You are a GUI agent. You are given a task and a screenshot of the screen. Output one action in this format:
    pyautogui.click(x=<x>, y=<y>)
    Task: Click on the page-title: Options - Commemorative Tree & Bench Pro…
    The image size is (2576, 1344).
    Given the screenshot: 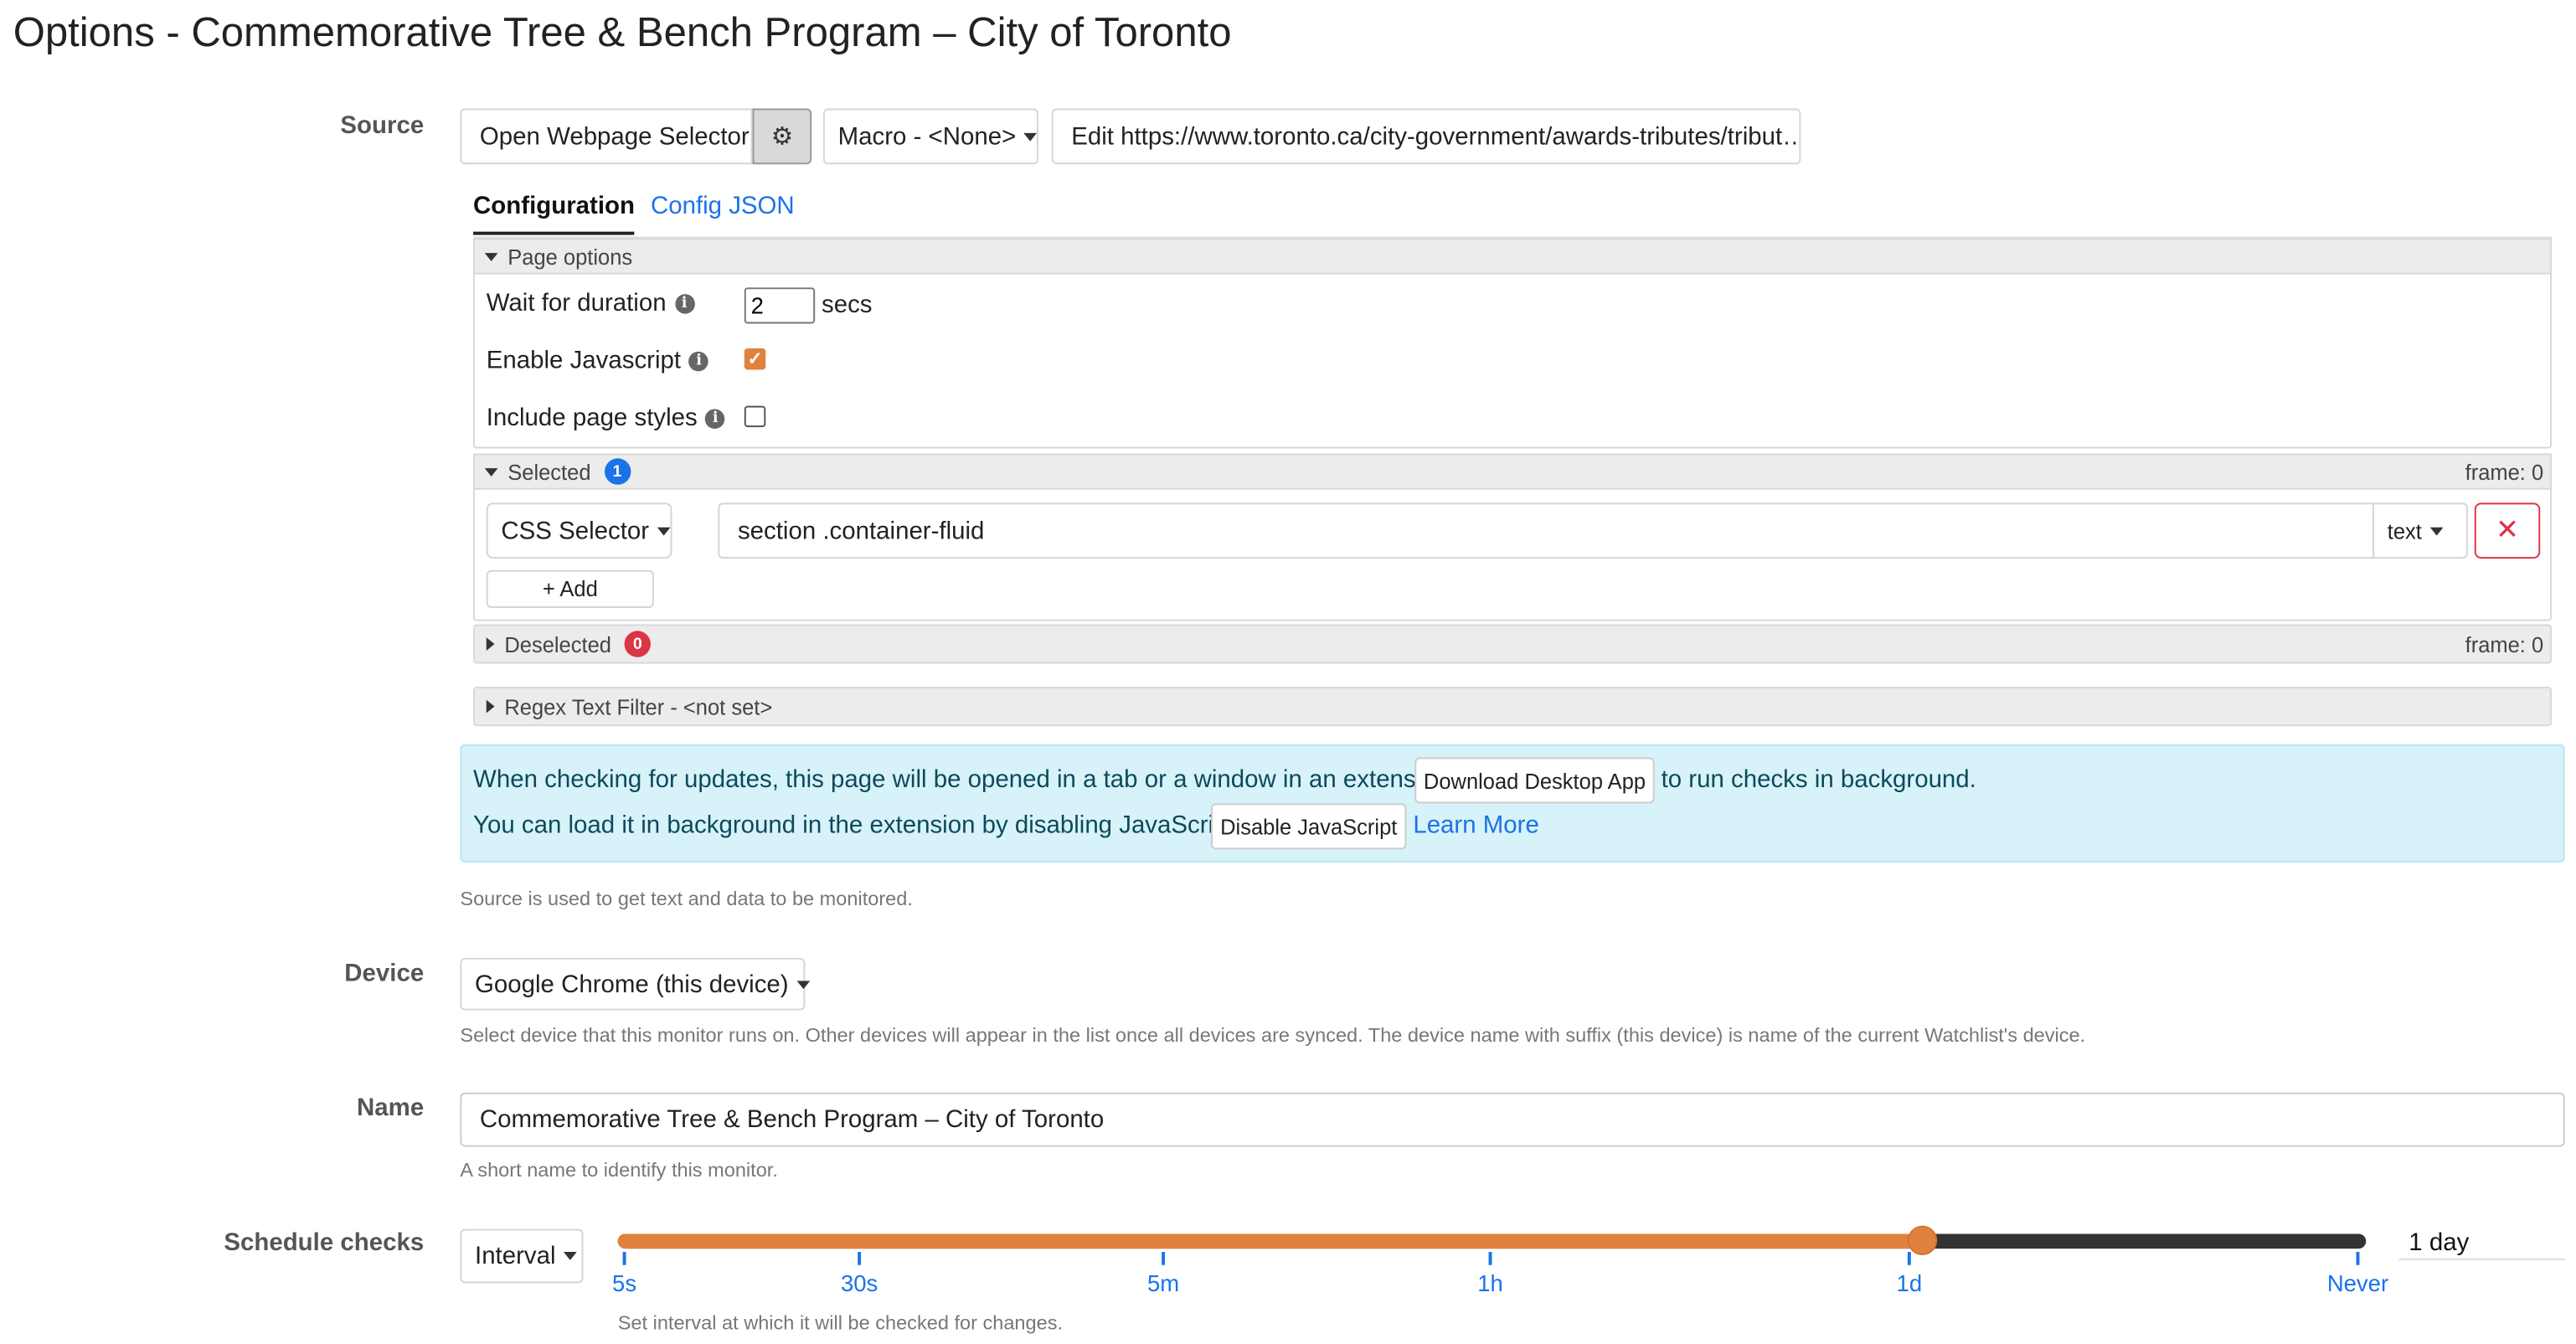 What is the action you would take?
    pyautogui.click(x=622, y=33)
    